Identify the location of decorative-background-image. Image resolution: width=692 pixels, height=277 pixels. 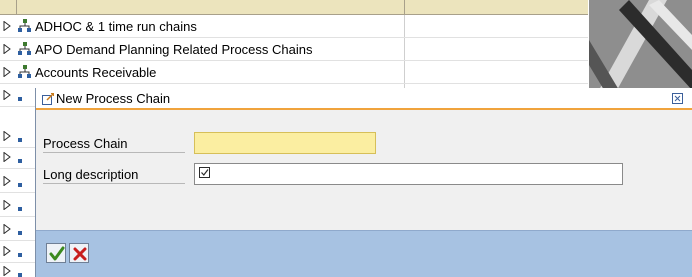
(640, 45).